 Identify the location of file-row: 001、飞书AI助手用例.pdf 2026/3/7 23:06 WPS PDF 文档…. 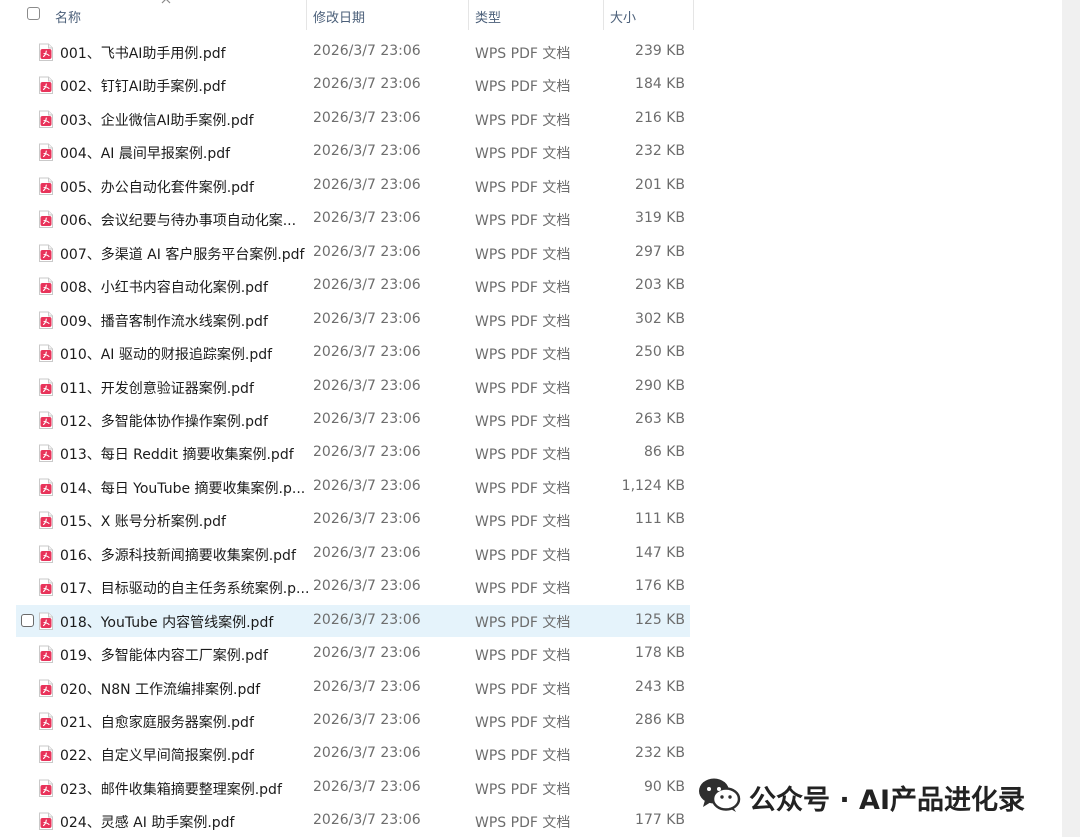
(353, 52).